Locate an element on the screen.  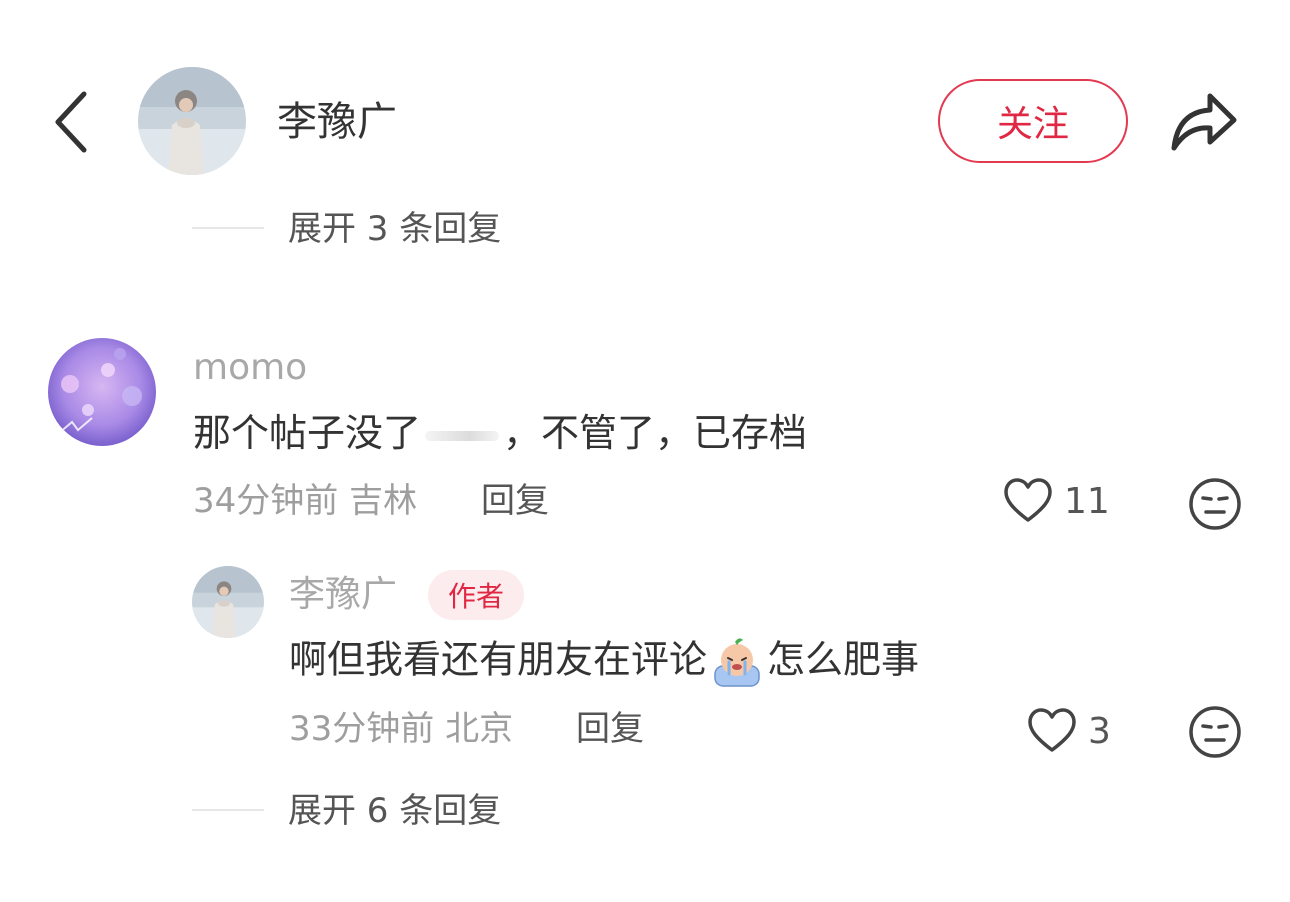
author-name: 李豫广 is located at coordinates (337, 122).